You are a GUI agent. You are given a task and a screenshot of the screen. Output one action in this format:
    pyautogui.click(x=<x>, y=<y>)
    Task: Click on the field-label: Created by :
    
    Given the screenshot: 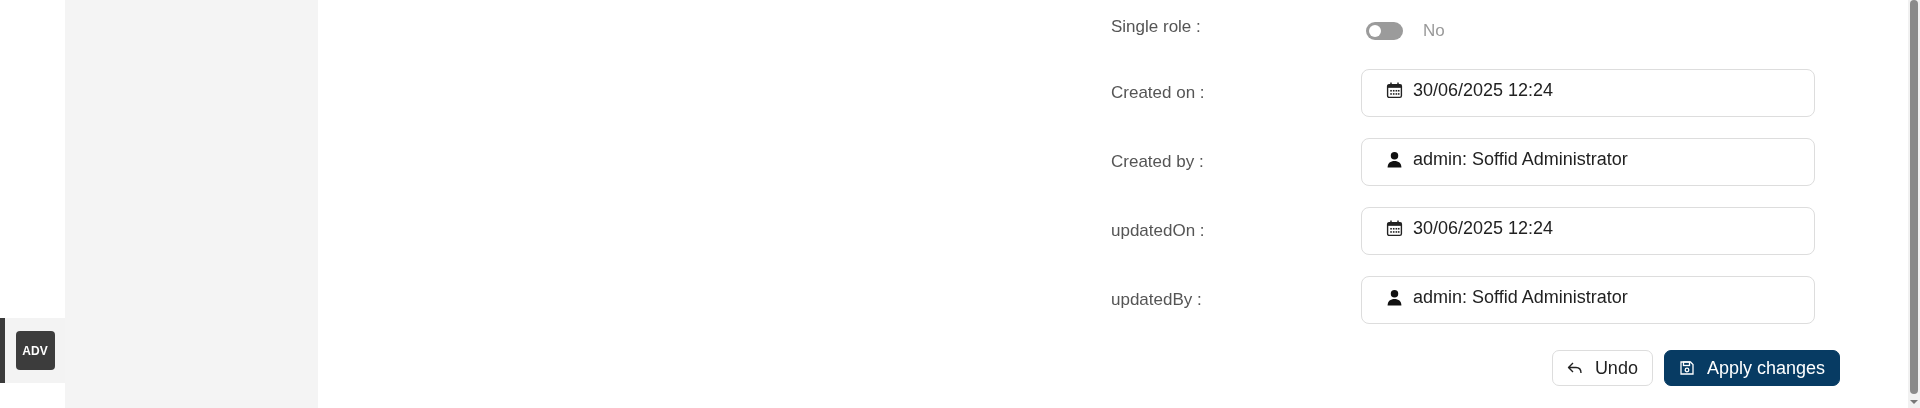 What is the action you would take?
    pyautogui.click(x=1158, y=162)
    